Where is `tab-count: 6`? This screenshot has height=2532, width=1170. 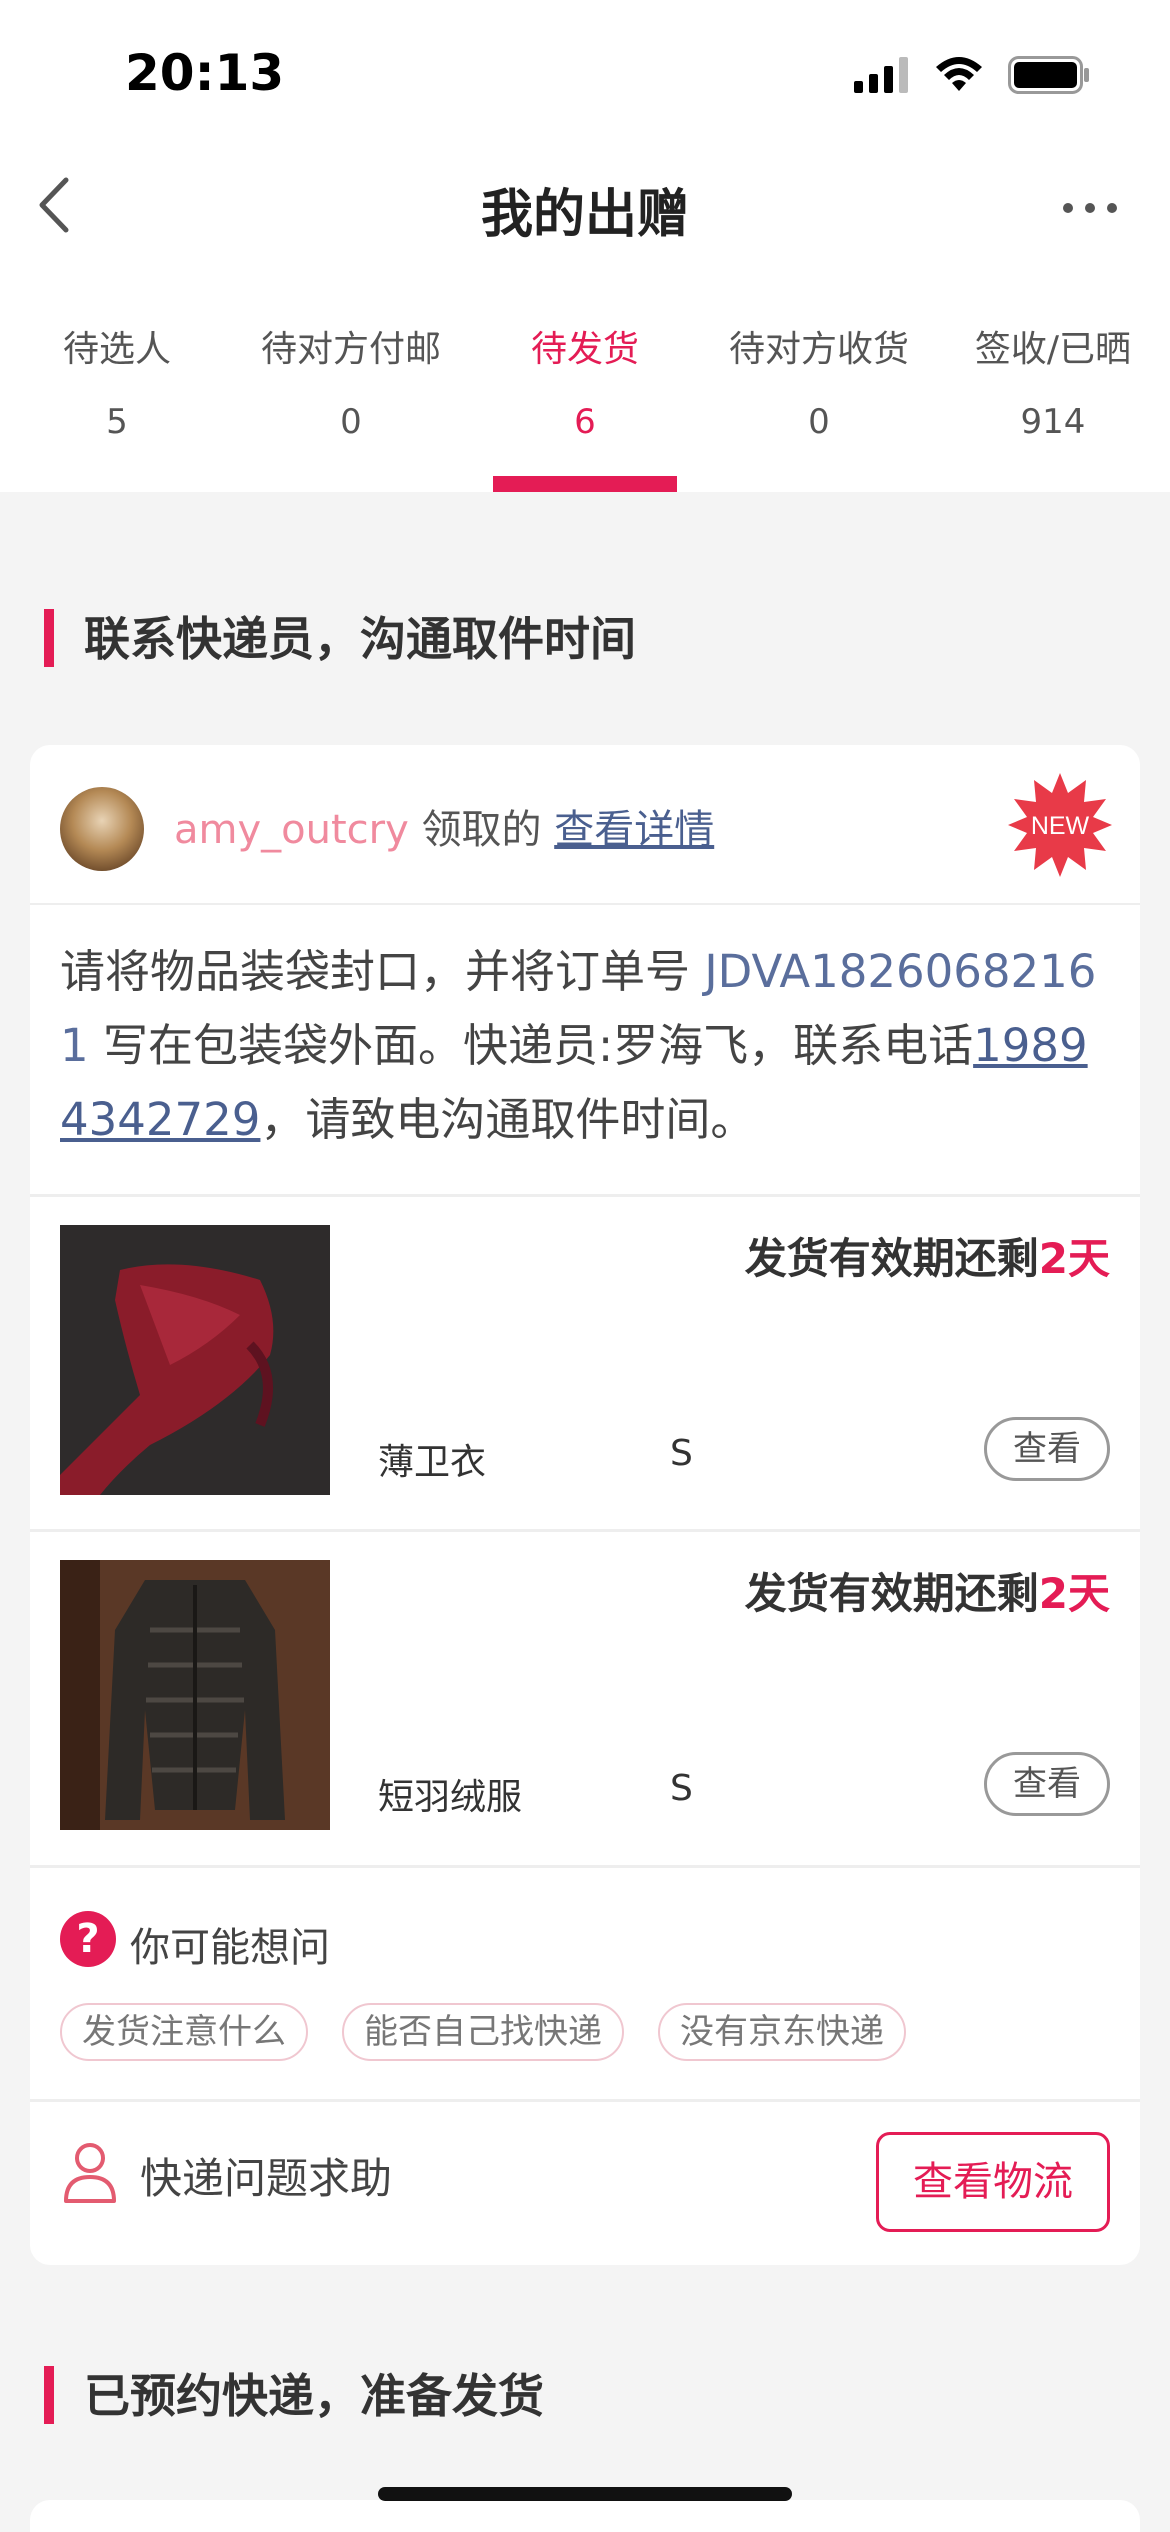
tab-count: 6 is located at coordinates (585, 422).